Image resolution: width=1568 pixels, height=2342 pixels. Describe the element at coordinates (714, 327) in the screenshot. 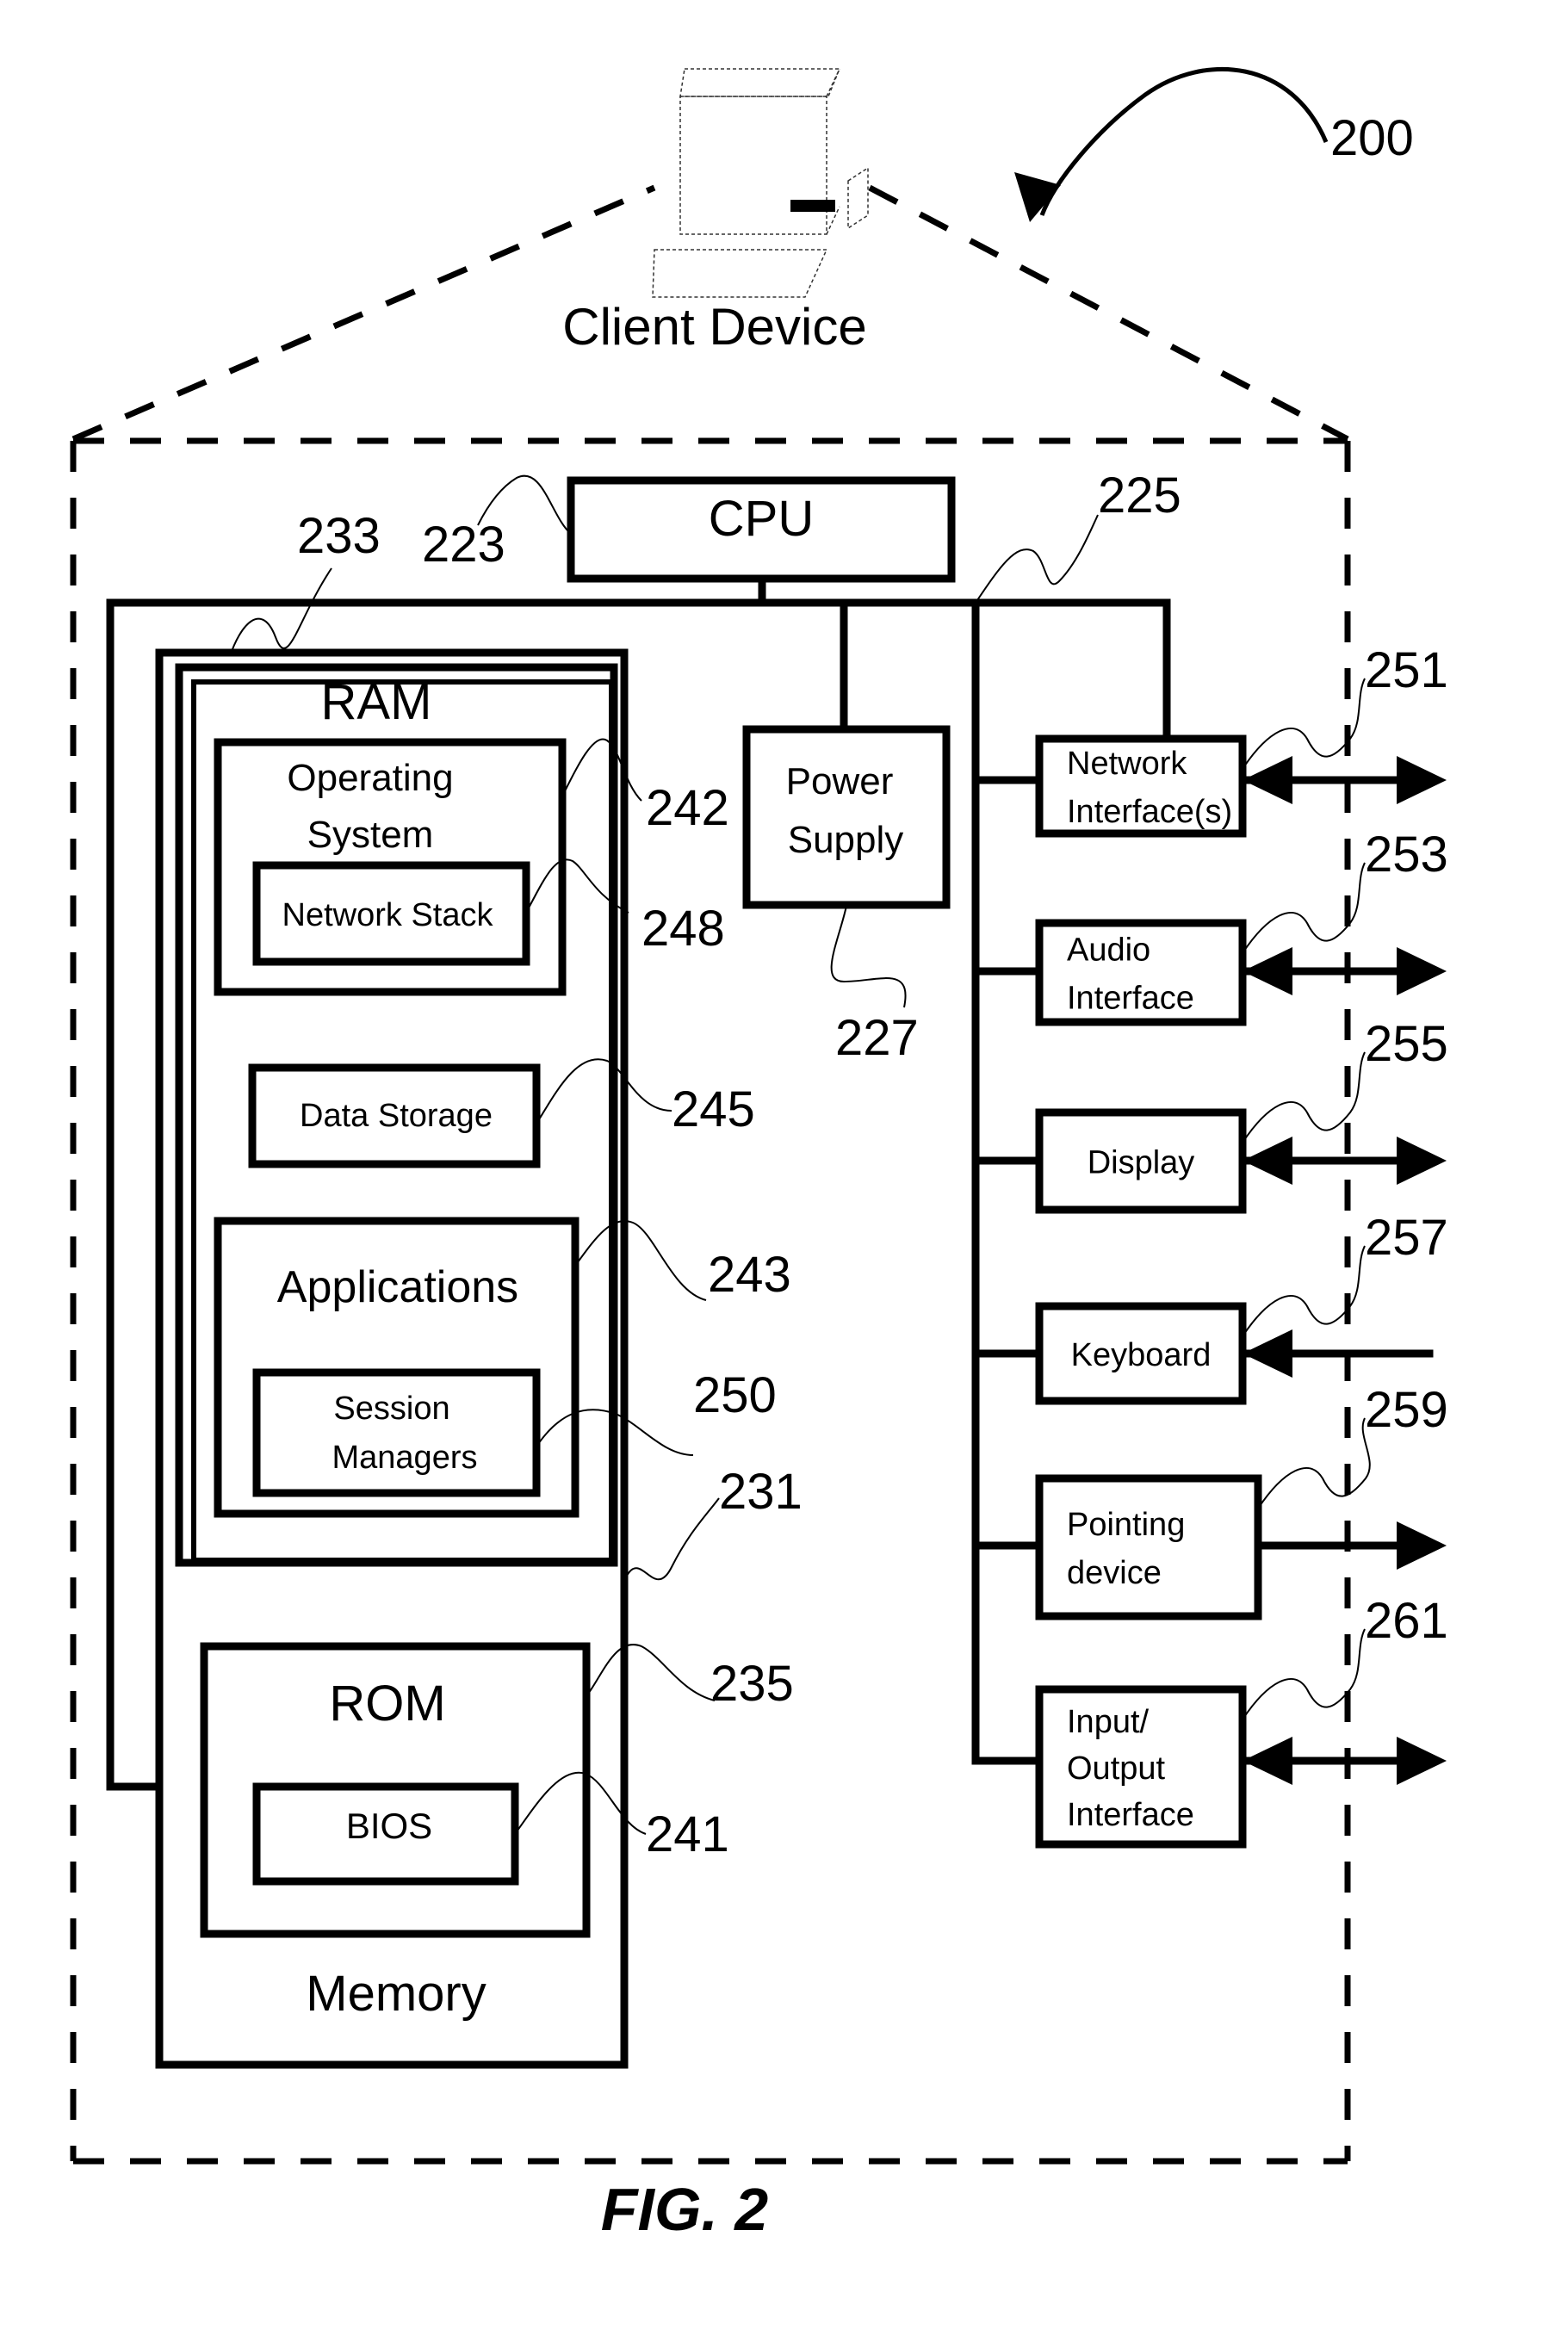

I see `client-device-title: Client Device` at that location.